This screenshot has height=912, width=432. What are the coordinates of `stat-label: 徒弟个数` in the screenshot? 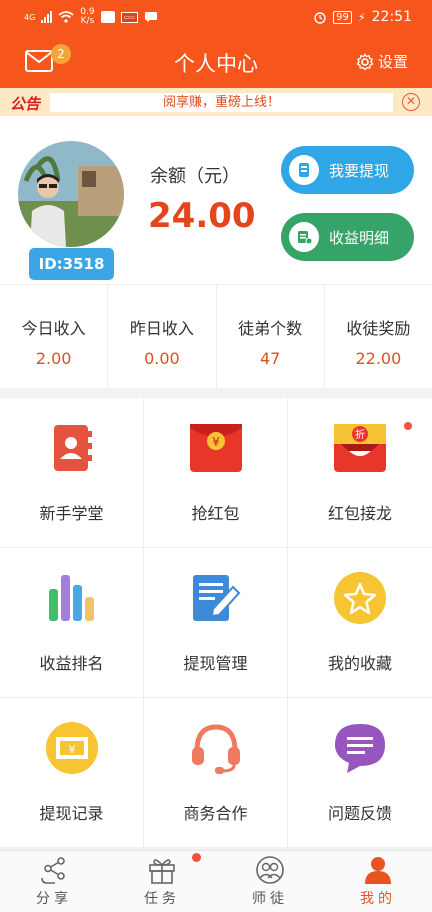 It's located at (270, 328).